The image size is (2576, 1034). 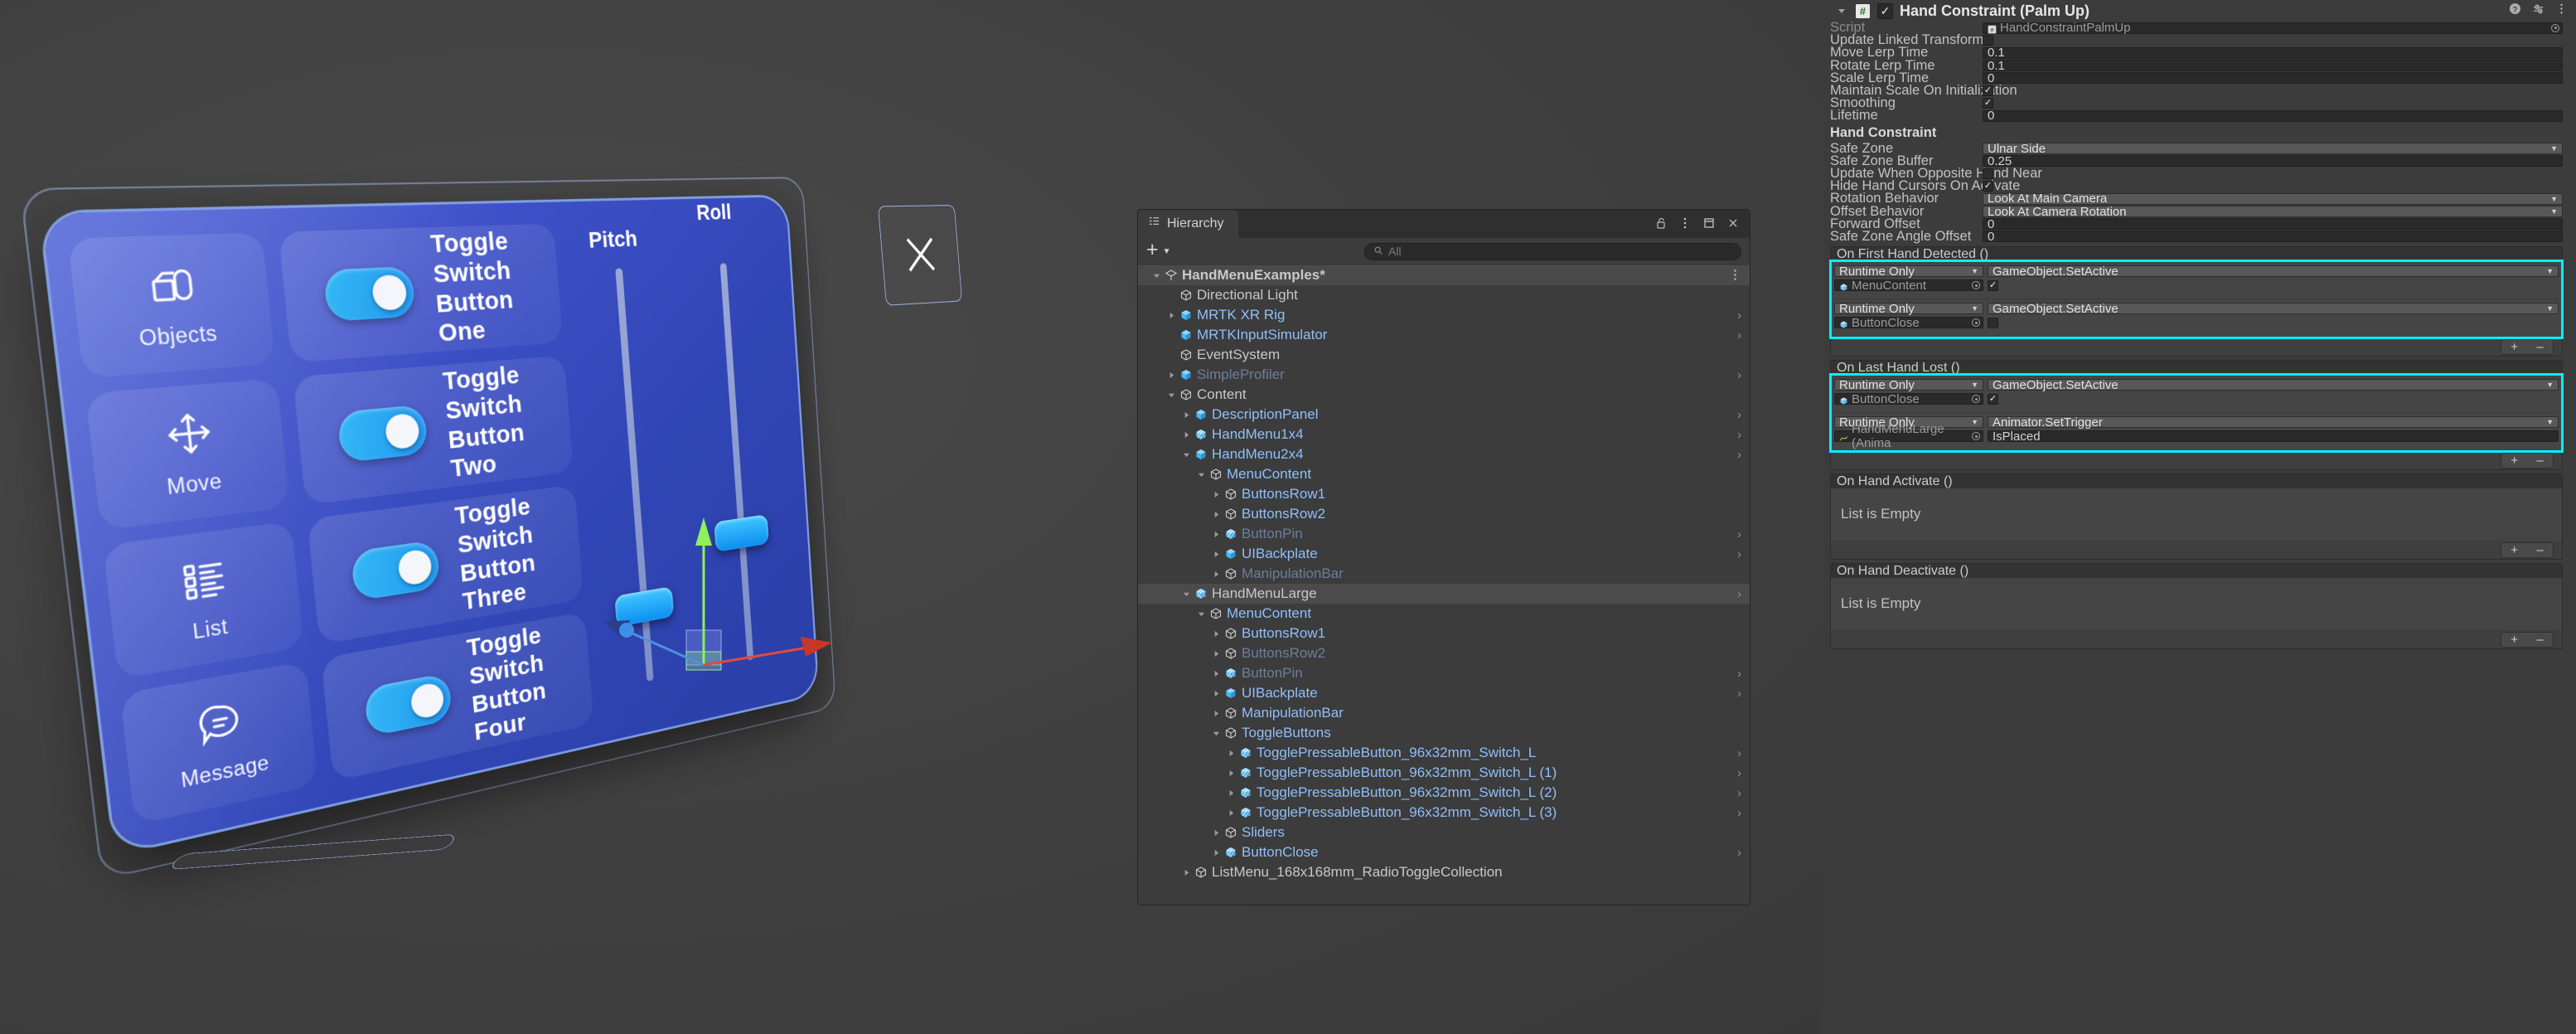 I want to click on property-text-input: 0.25, so click(x=2273, y=161).